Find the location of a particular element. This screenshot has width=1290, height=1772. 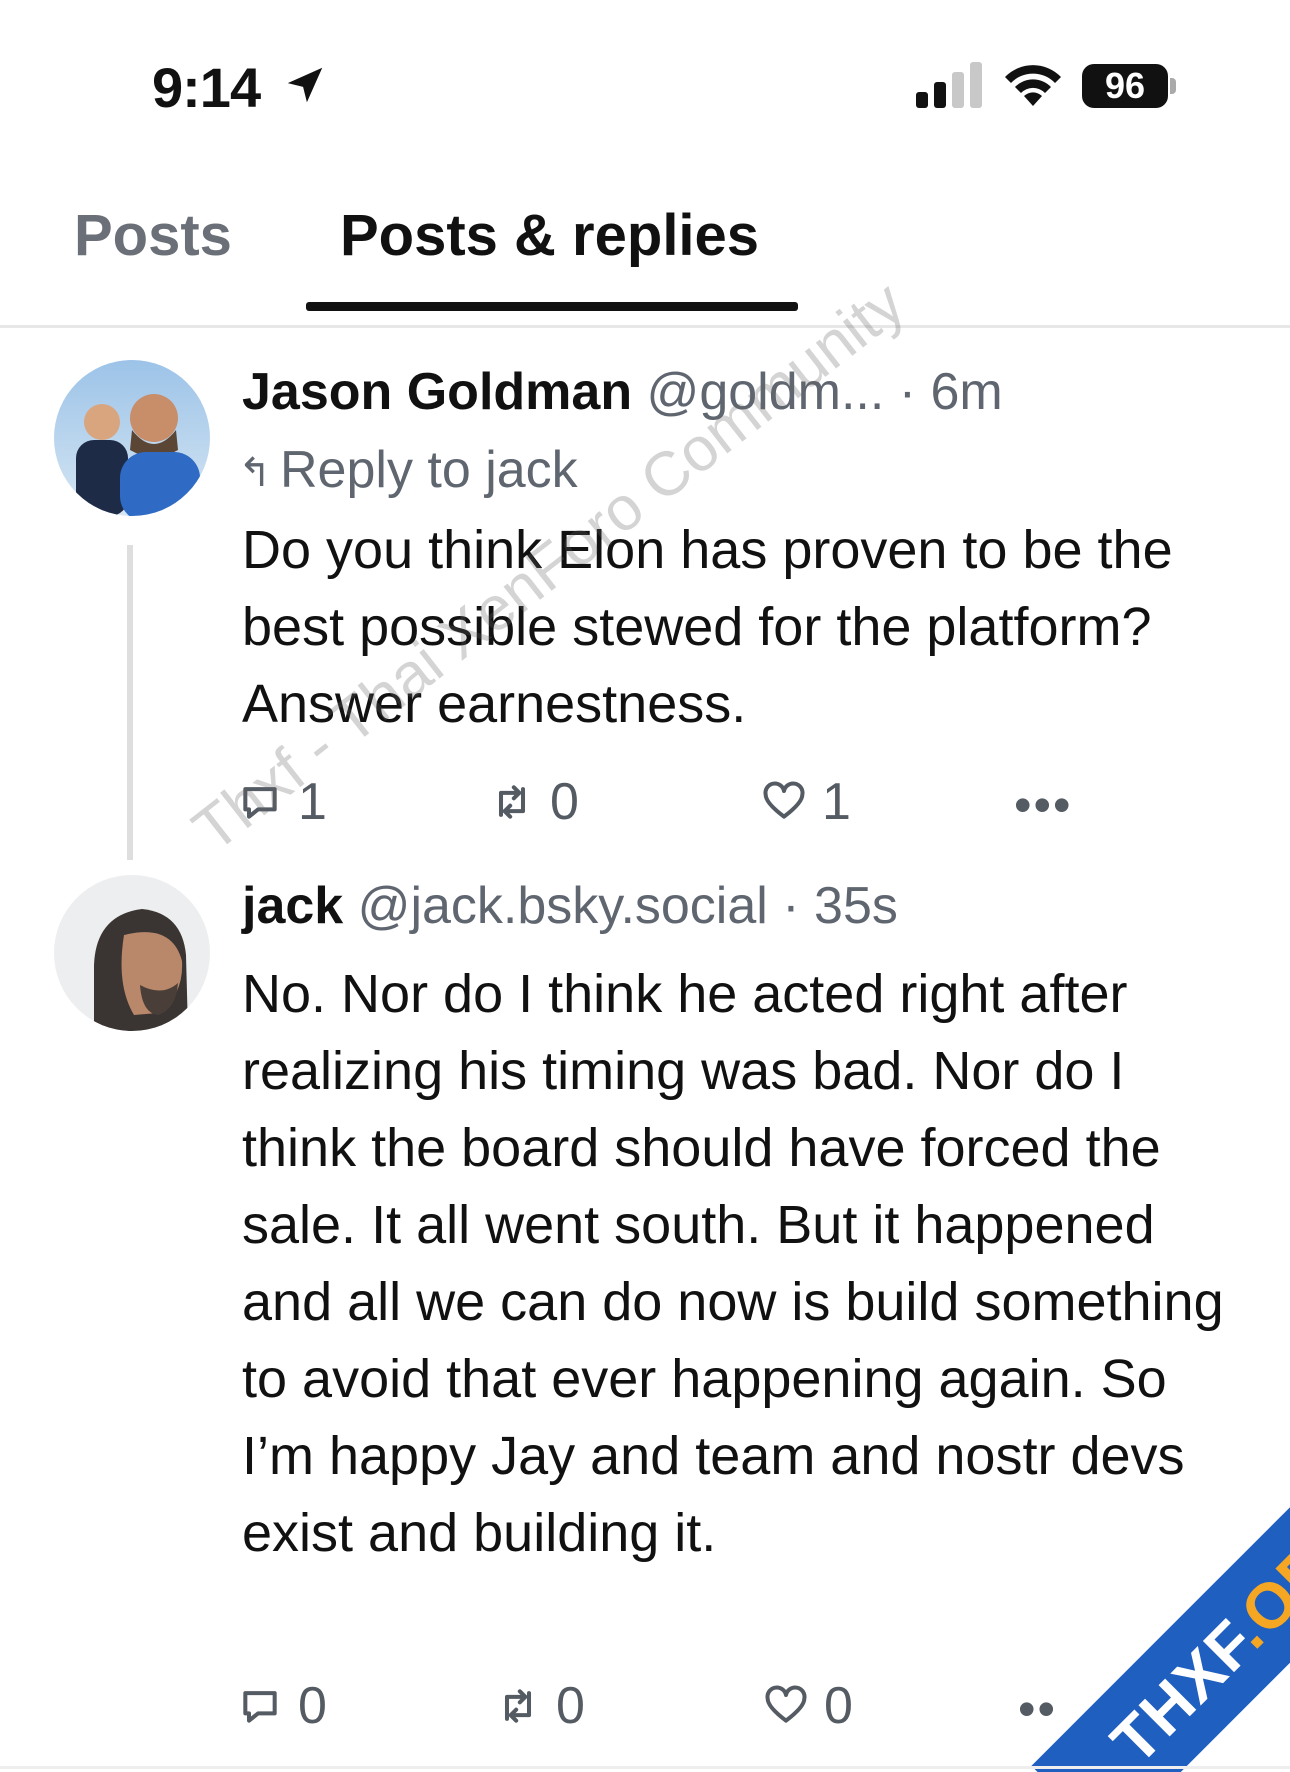

divider is located at coordinates (645, 1767).